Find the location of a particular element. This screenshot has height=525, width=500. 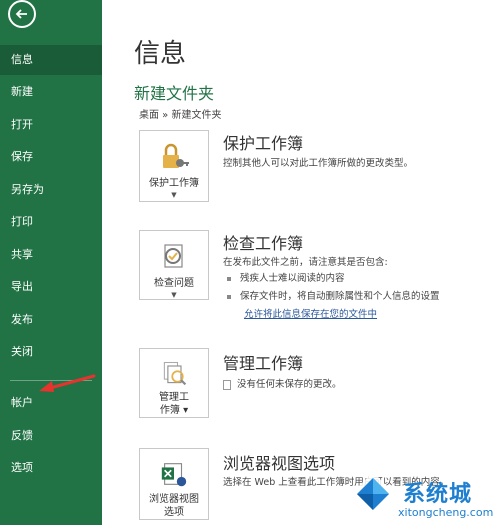

nav-item-save-as: 另存为 is located at coordinates (51, 190).